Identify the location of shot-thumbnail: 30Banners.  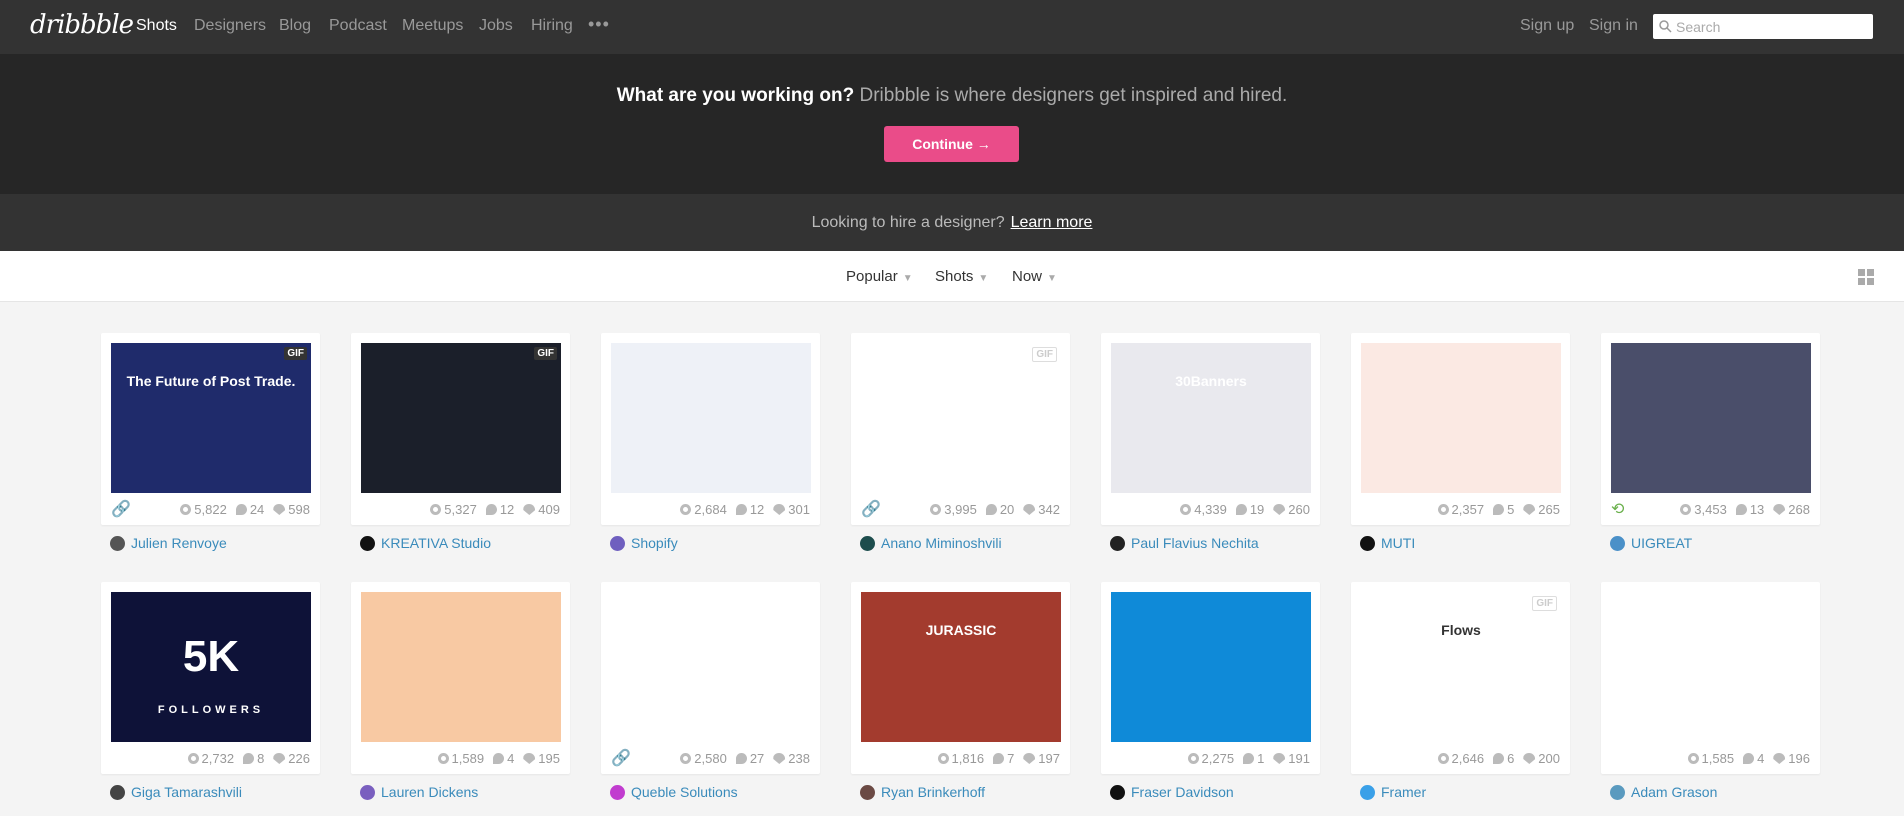
(1211, 418).